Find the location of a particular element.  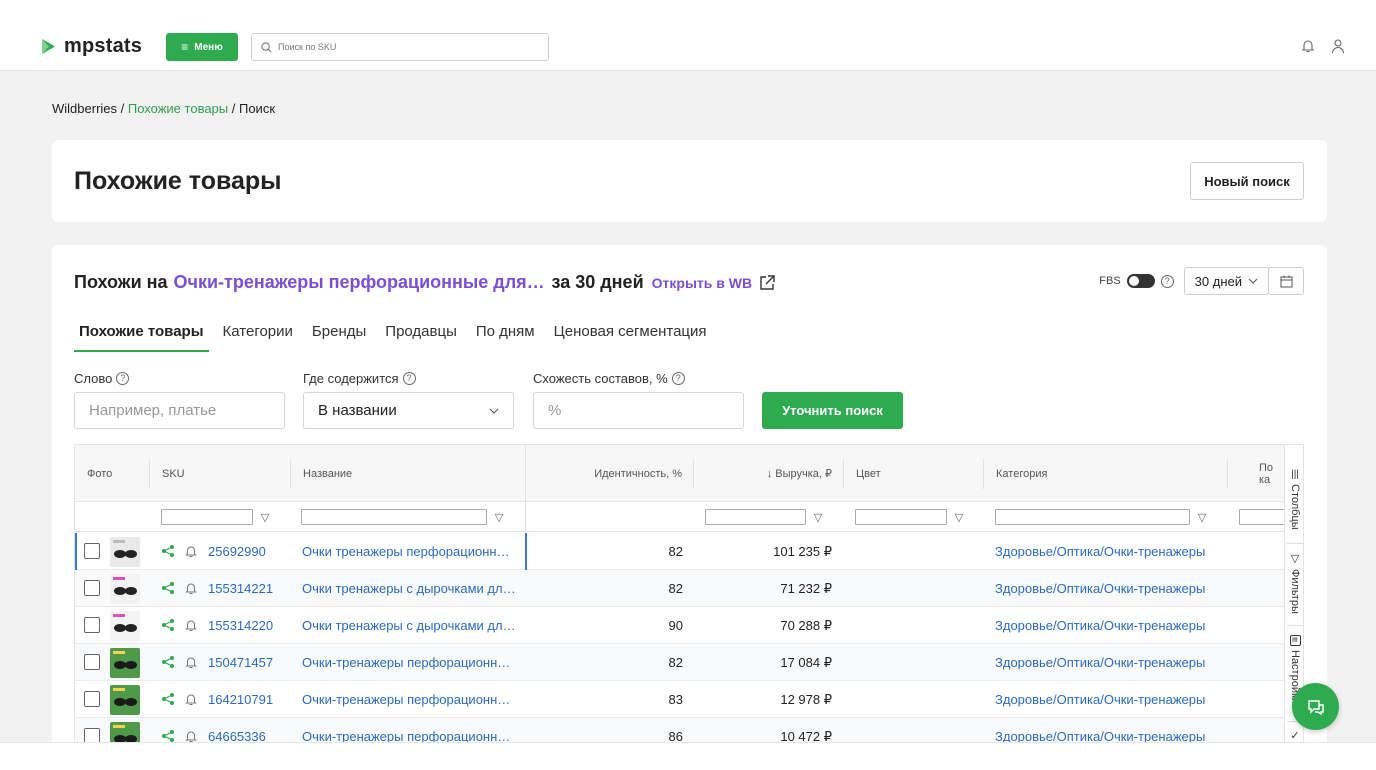

word-filter-input is located at coordinates (179, 410).